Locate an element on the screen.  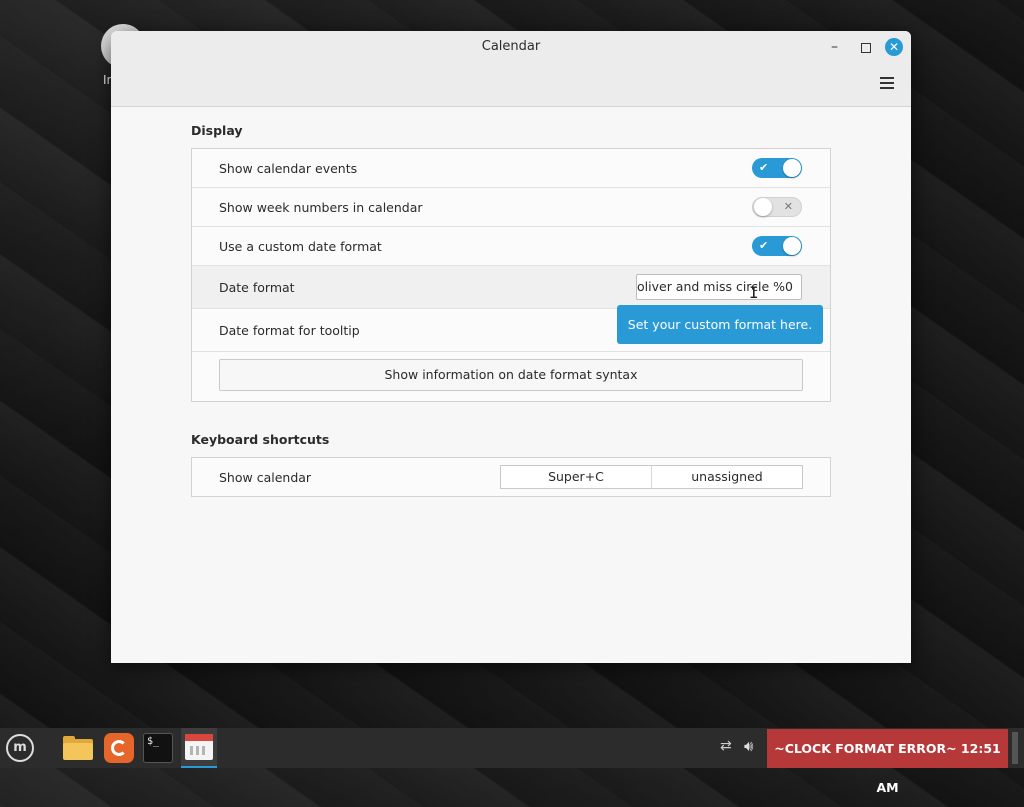
keybinding-editor: Super+C unassigned is located at coordinates (651, 477).